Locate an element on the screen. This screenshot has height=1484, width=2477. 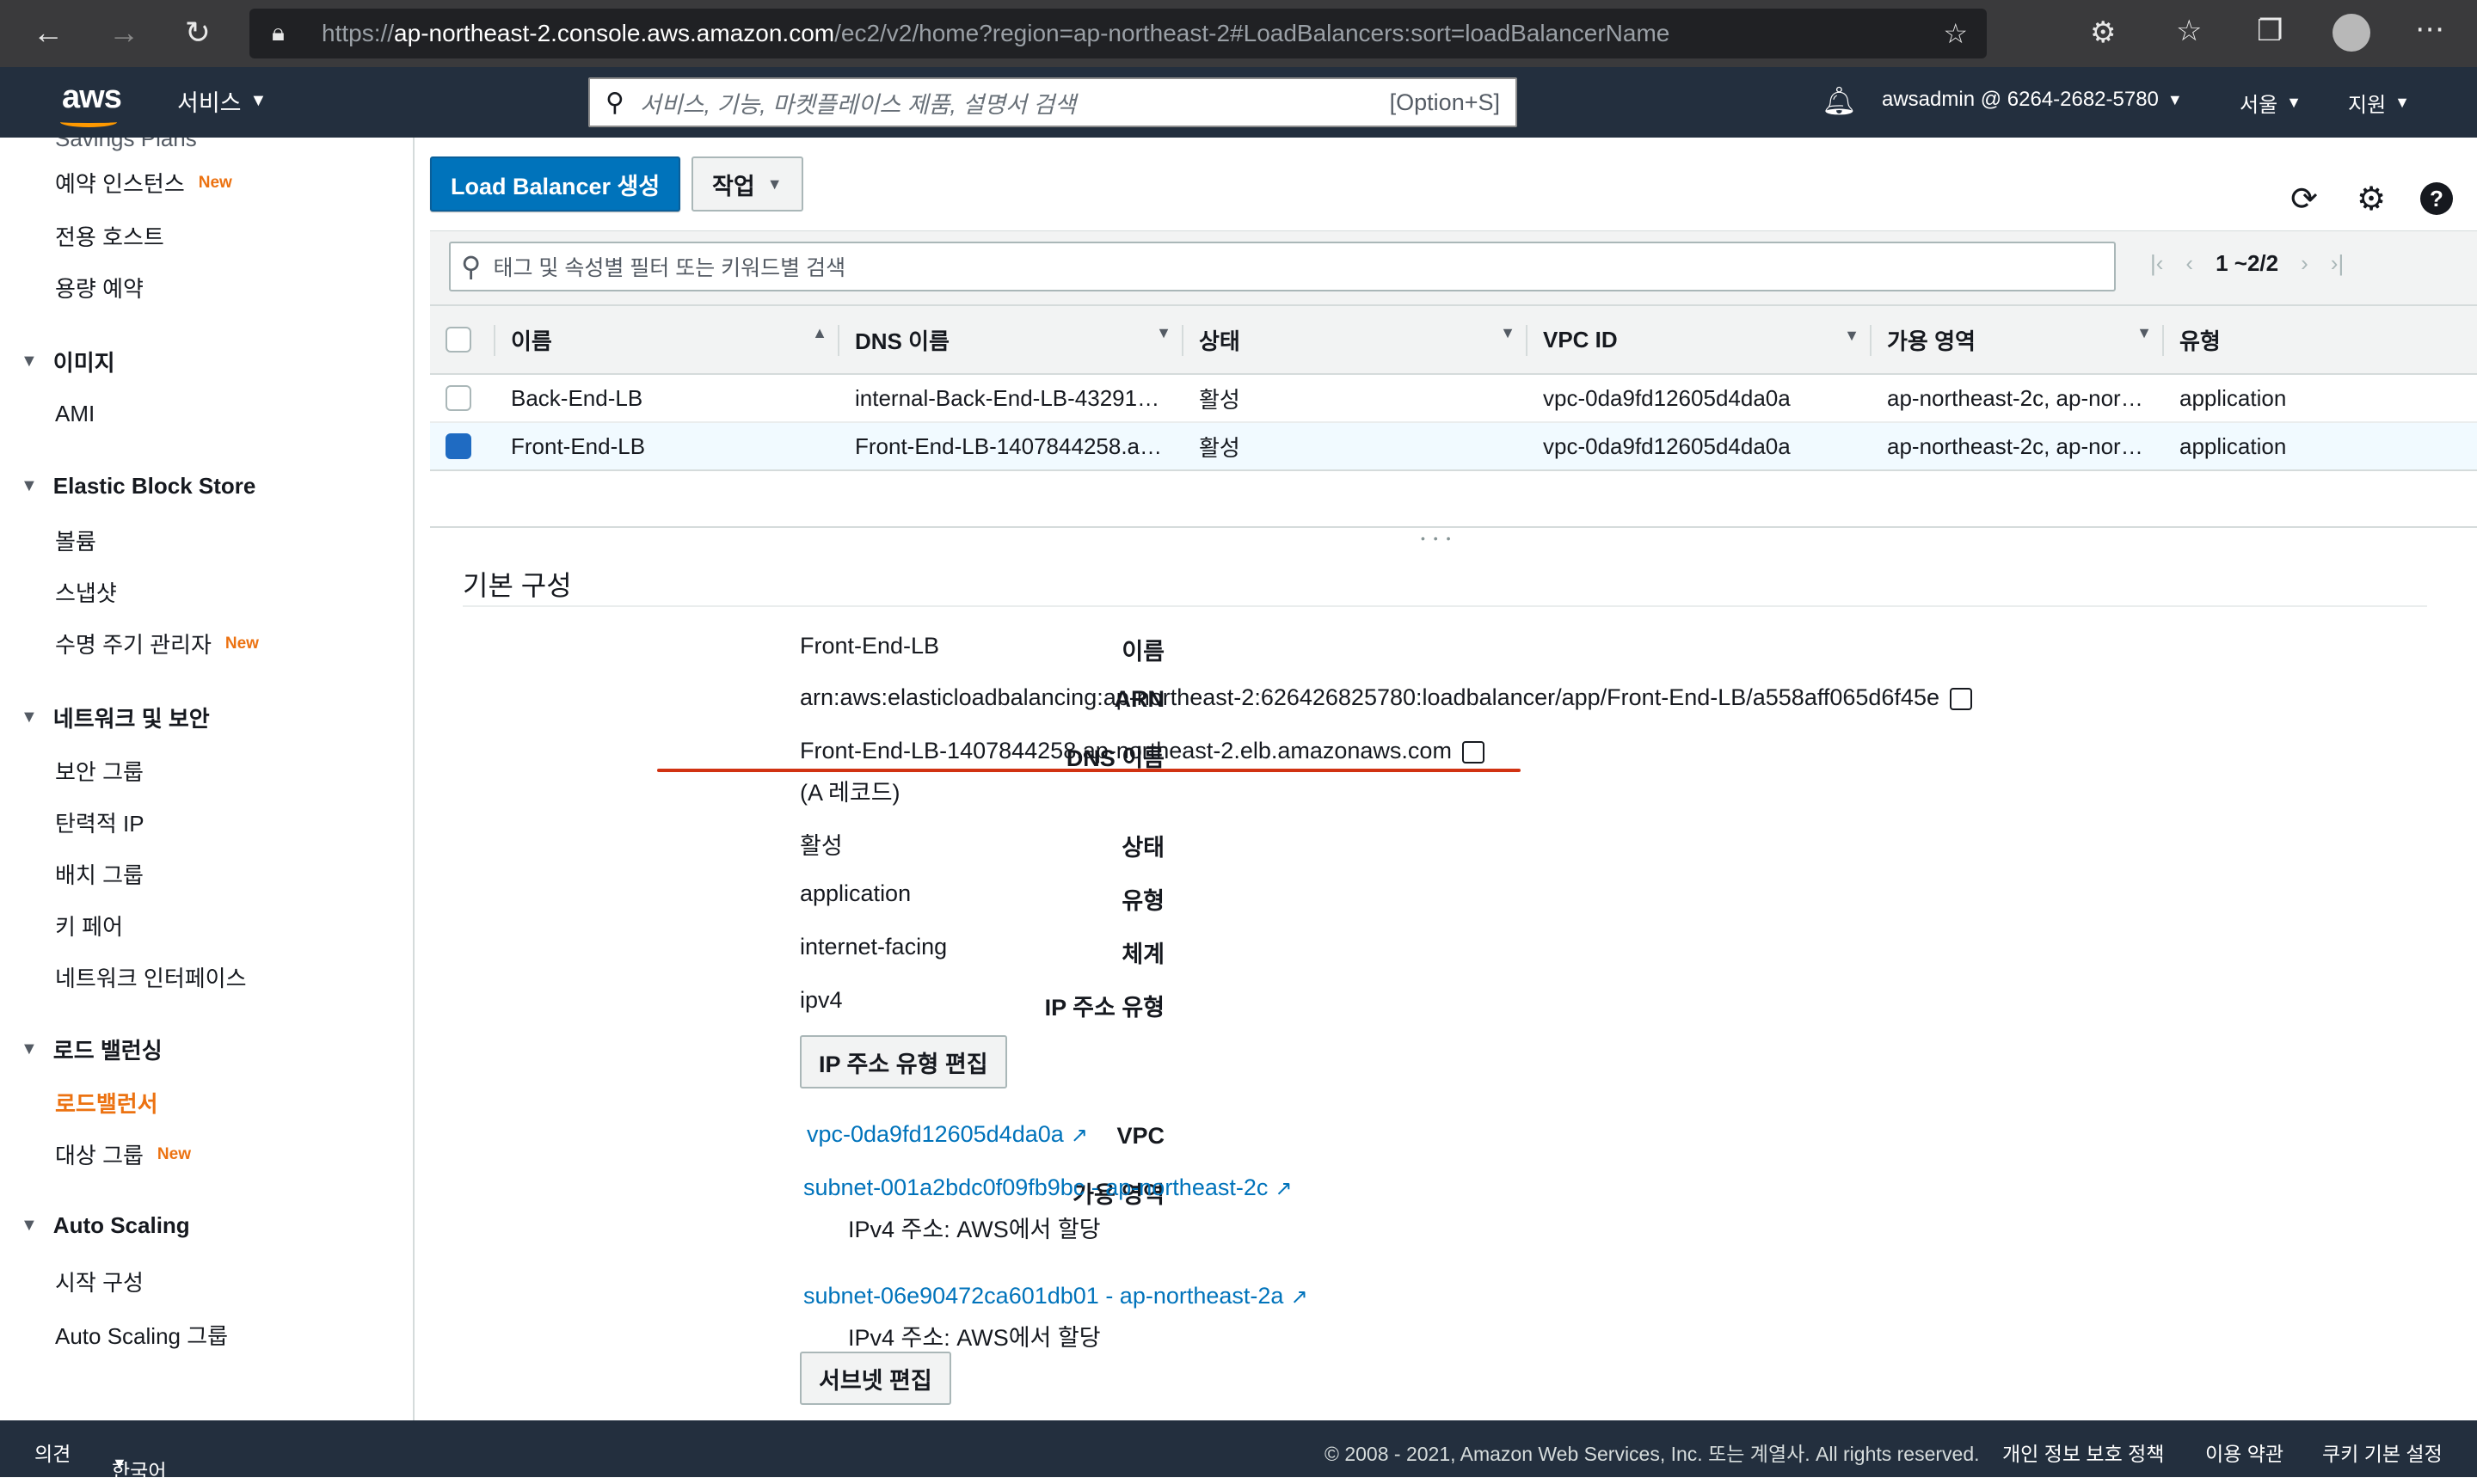
sidebar-item-elastic-ips: 탄력적 IP is located at coordinates (99, 822).